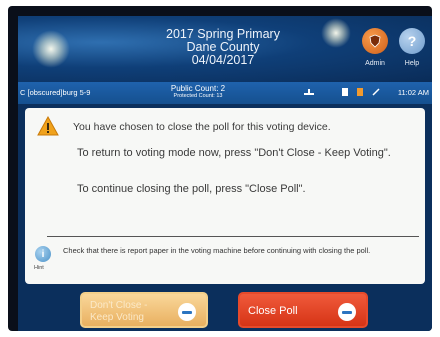 Image resolution: width=440 pixels, height=337 pixels. What do you see at coordinates (309, 92) in the screenshot?
I see `network-icon` at bounding box center [309, 92].